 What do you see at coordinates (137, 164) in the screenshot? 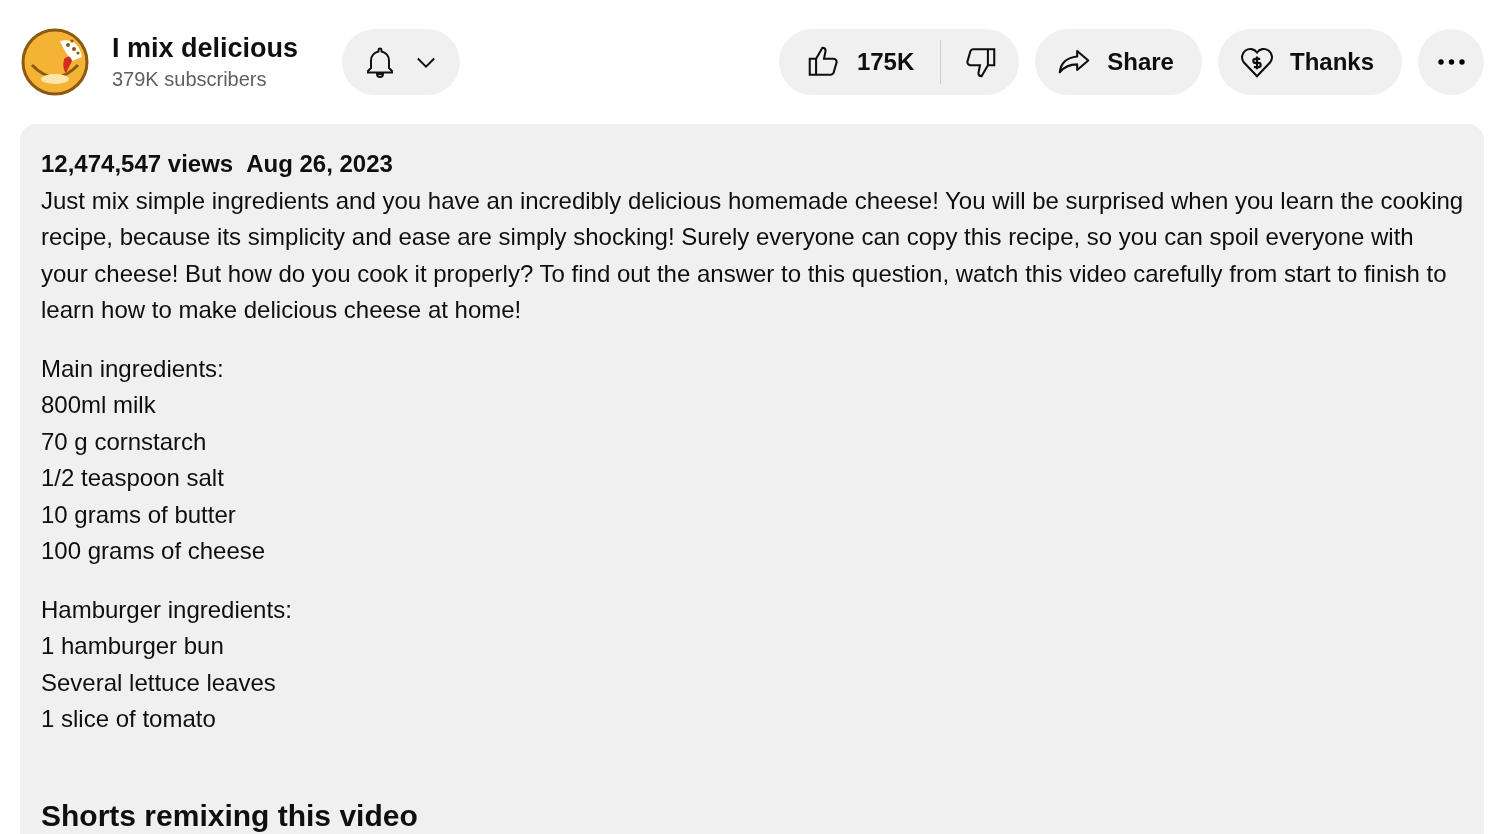
I see `view-count: 12,474,547 views` at bounding box center [137, 164].